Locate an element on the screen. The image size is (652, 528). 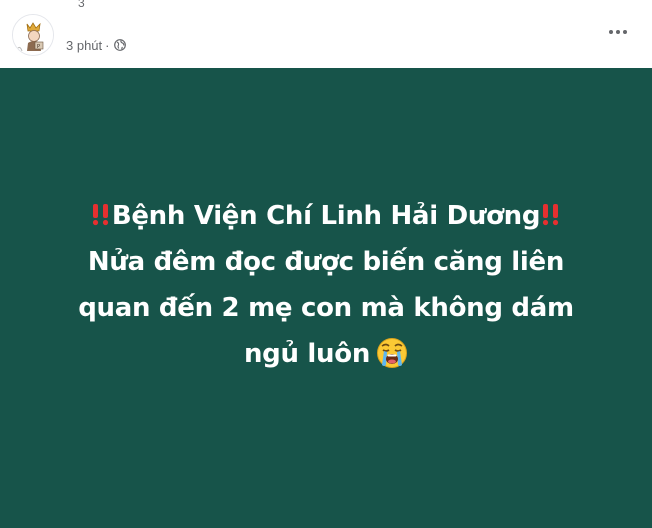
globe-icon is located at coordinates (119, 45).